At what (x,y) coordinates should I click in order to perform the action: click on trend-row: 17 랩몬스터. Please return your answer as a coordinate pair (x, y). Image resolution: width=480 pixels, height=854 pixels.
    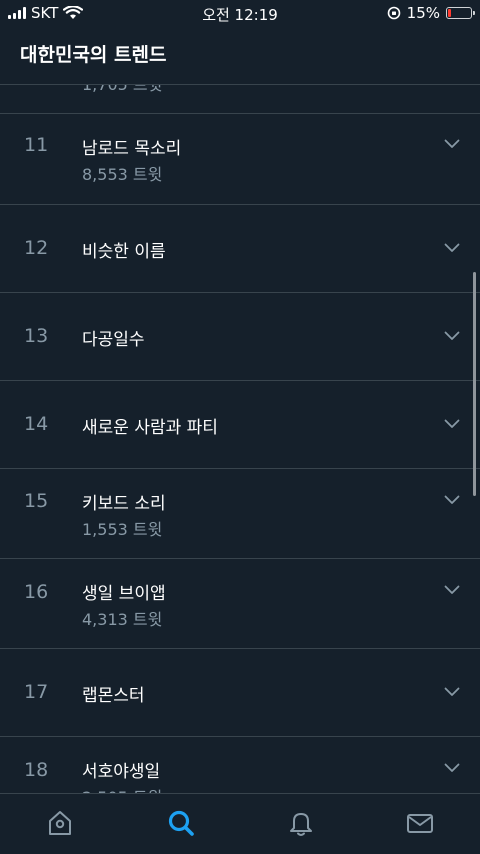
    Looking at the image, I should click on (240, 693).